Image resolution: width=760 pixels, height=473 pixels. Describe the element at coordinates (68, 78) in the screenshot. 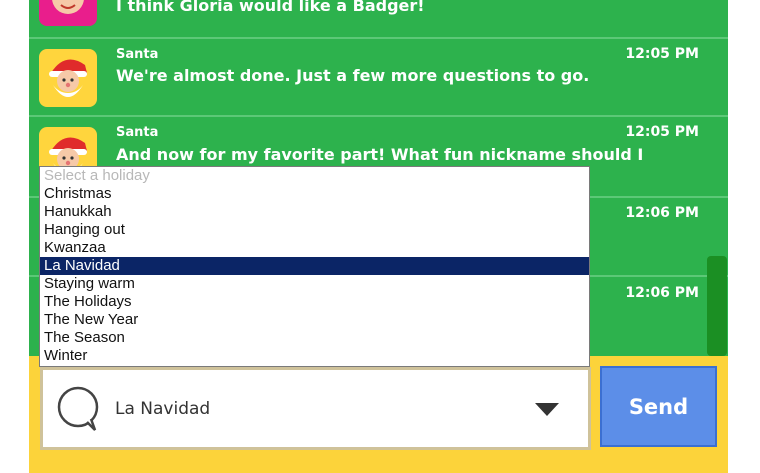

I see `santa-avatar` at that location.